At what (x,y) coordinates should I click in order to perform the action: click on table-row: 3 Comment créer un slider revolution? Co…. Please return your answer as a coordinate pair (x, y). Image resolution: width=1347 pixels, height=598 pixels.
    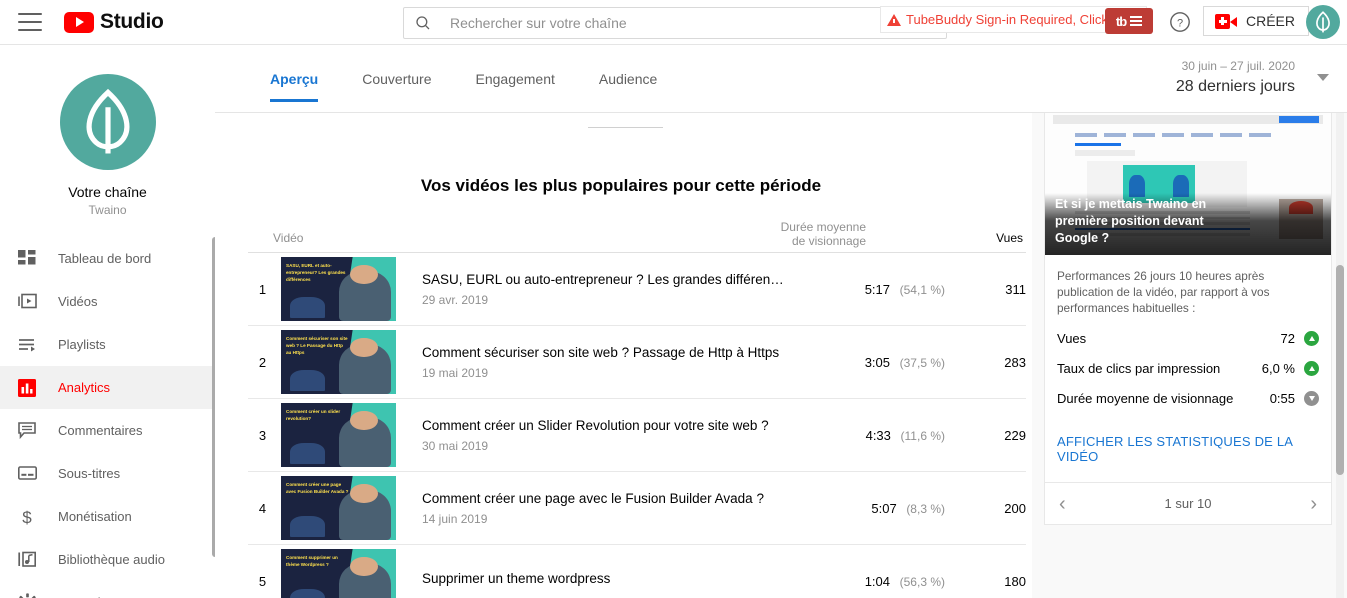
    Looking at the image, I should click on (637, 435).